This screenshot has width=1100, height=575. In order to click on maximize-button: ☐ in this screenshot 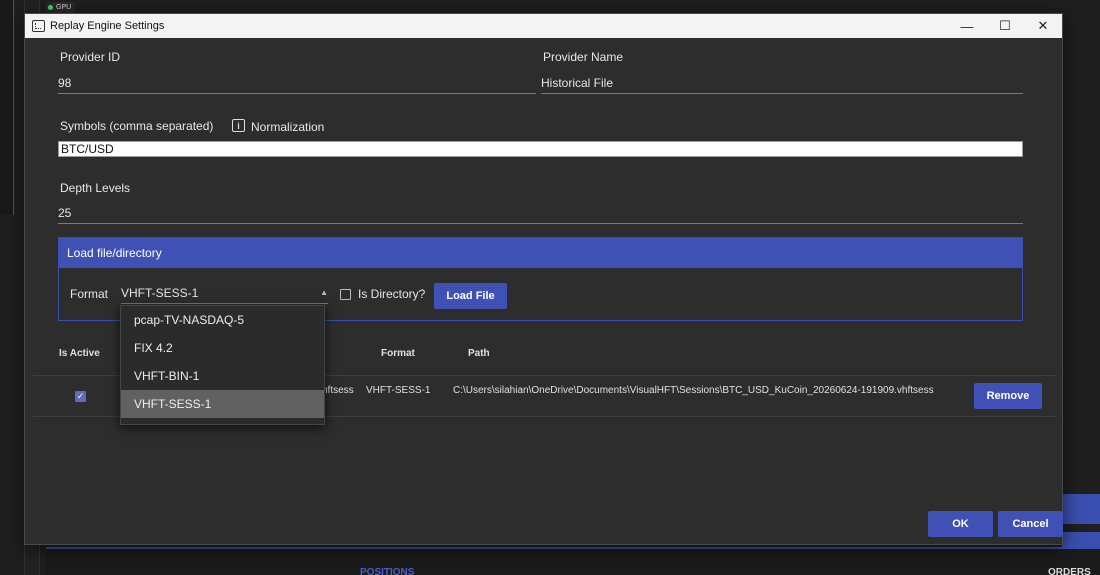, I will do `click(1005, 26)`.